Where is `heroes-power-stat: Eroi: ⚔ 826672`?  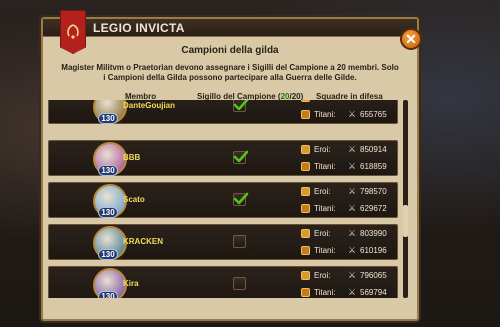 heroes-power-stat: Eroi: ⚔ 826672 is located at coordinates (344, 101).